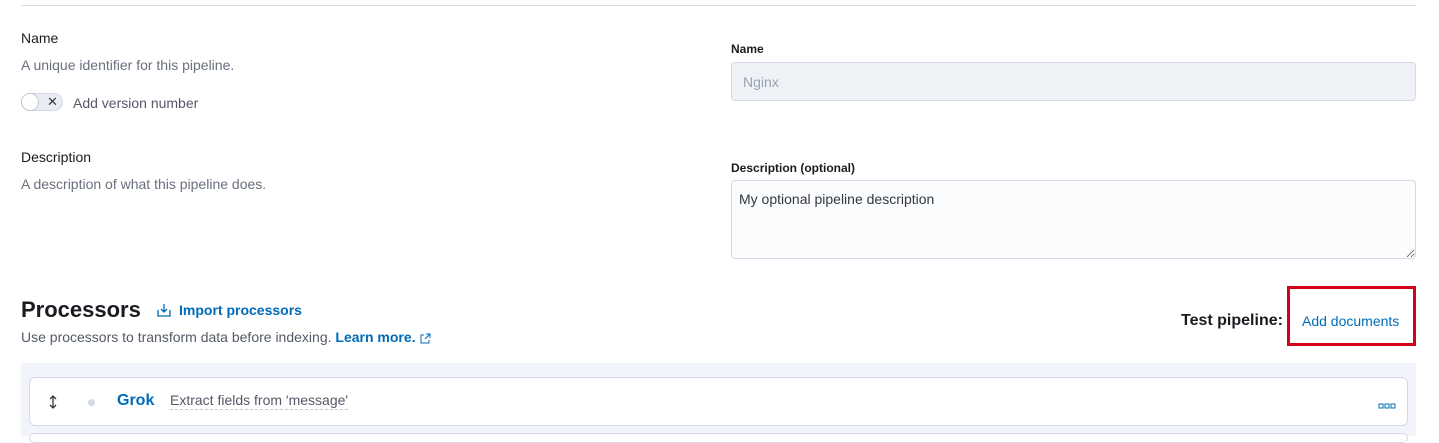 The width and height of the screenshot is (1439, 443). What do you see at coordinates (81, 309) in the screenshot?
I see `processors-title: Processors` at bounding box center [81, 309].